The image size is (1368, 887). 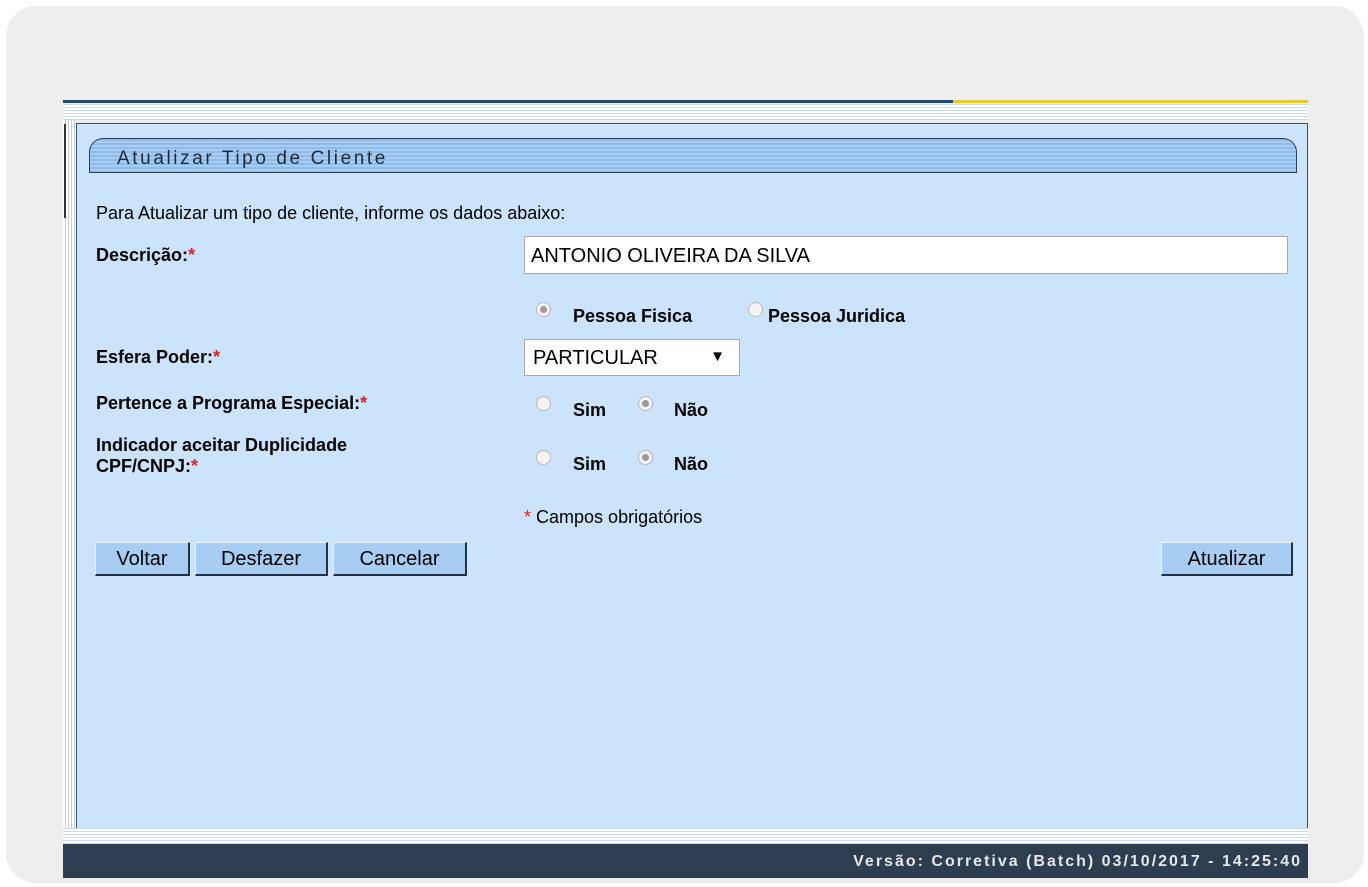 What do you see at coordinates (222, 455) in the screenshot?
I see `duplicidade-label: Indicador aceitar Duplicidade CPF/CNPJ:*` at bounding box center [222, 455].